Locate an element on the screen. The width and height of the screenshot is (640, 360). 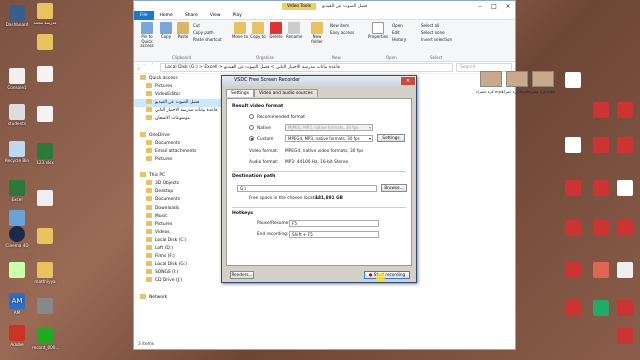
copy-path-button: Copy path is located at coordinates (203, 32).